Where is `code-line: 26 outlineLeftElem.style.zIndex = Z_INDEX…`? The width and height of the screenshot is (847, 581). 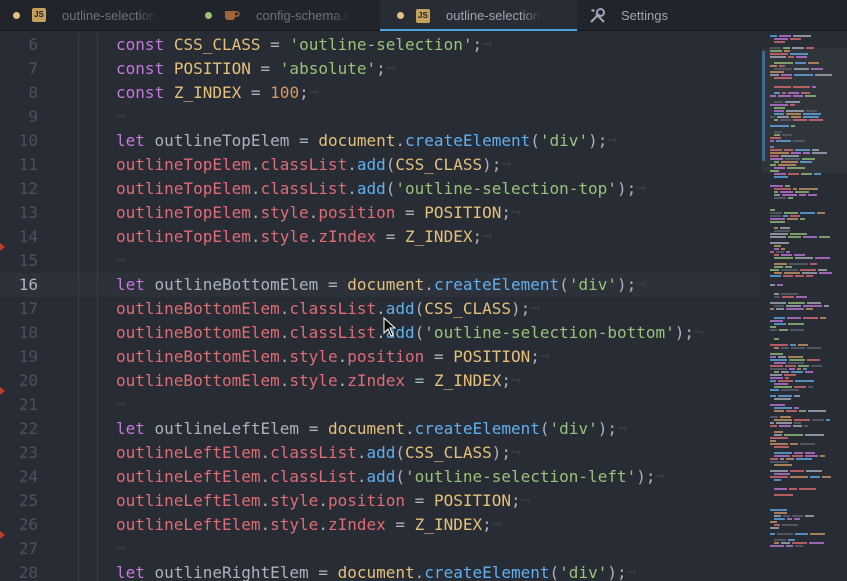
code-line: 26 outlineLeftElem.style.zIndex = Z_INDEX… is located at coordinates (380, 526).